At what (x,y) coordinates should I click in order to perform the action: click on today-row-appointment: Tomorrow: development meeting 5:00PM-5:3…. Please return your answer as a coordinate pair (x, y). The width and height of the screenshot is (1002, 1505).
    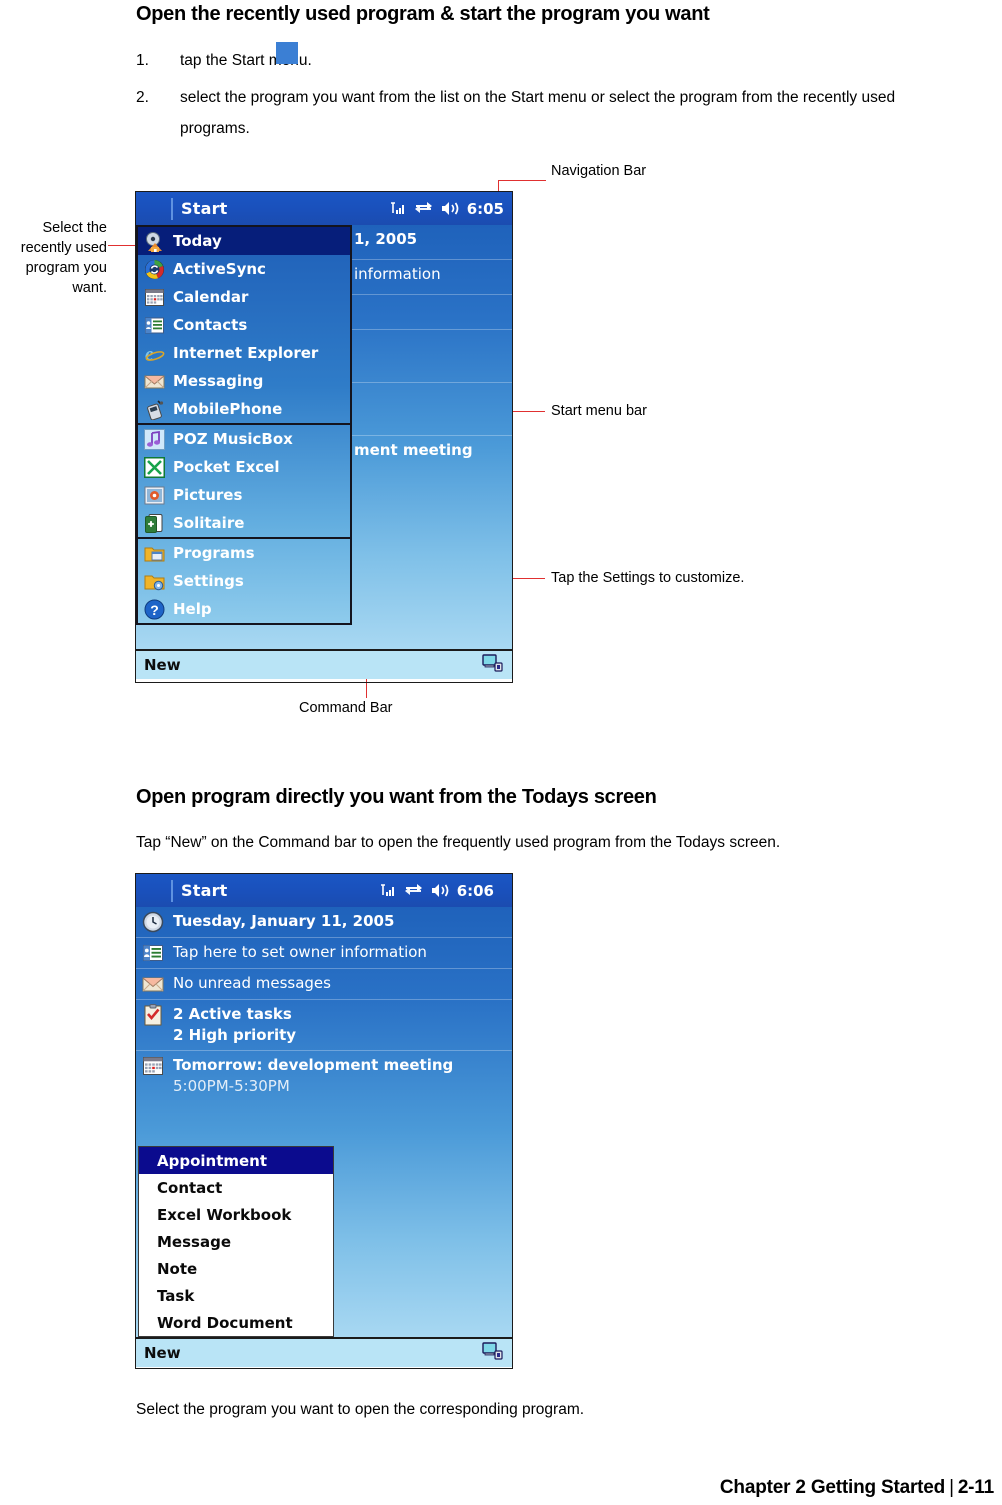
    Looking at the image, I should click on (324, 1076).